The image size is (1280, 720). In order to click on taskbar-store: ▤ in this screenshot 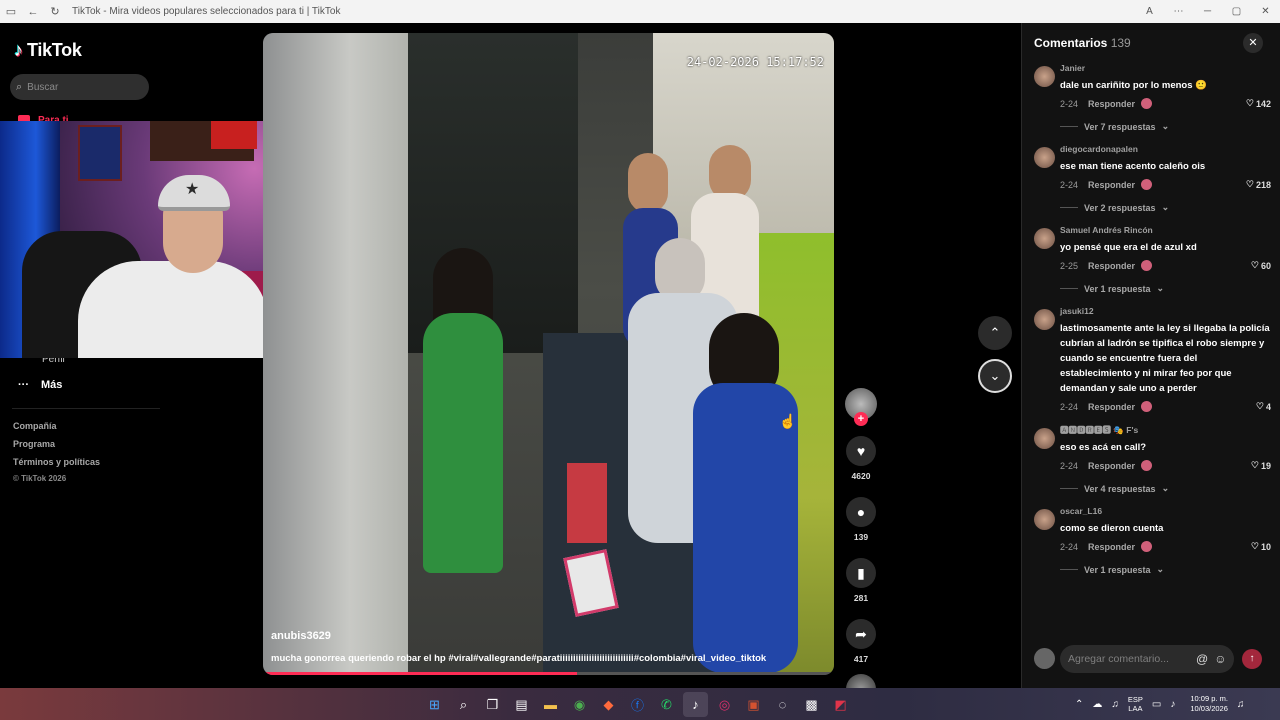, I will do `click(521, 704)`.